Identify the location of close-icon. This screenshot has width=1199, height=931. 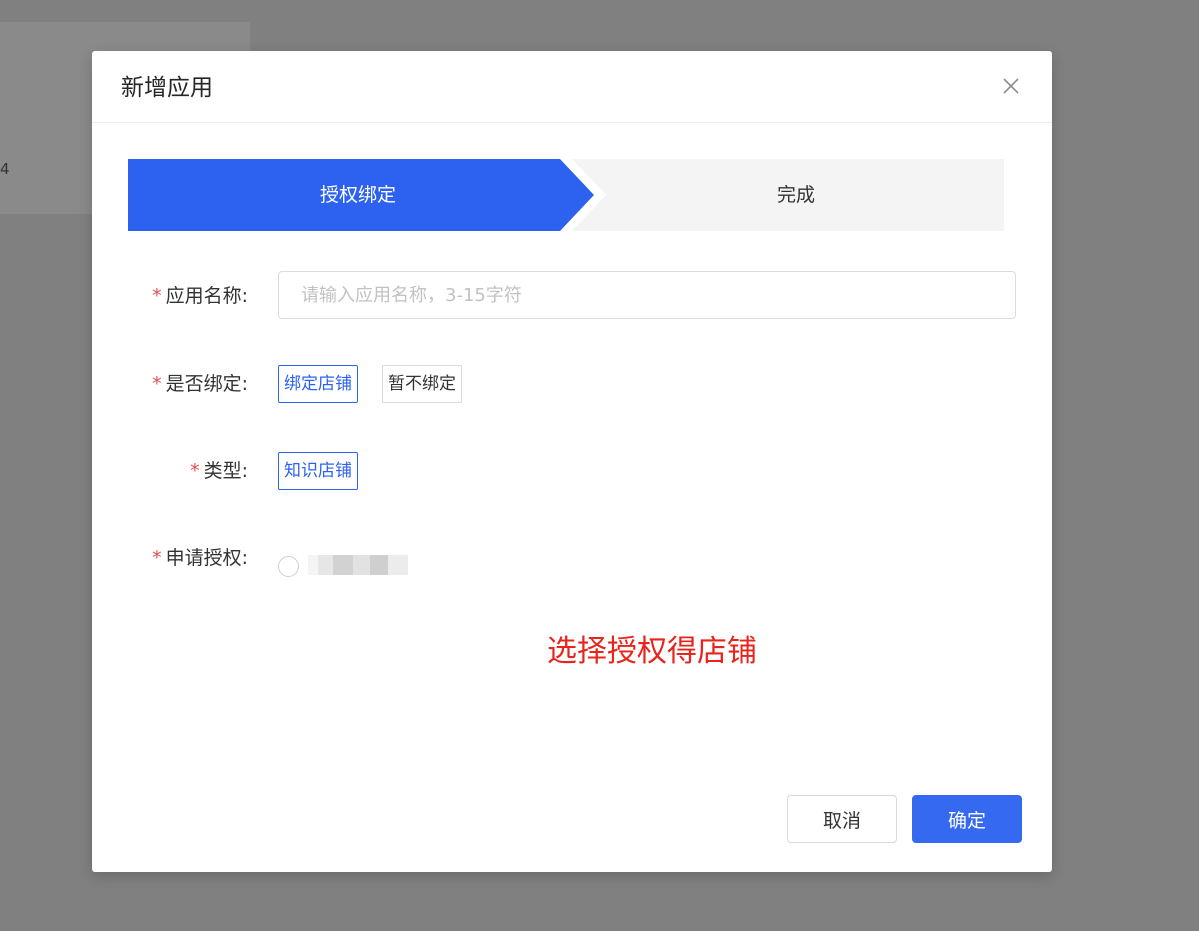
(1011, 86).